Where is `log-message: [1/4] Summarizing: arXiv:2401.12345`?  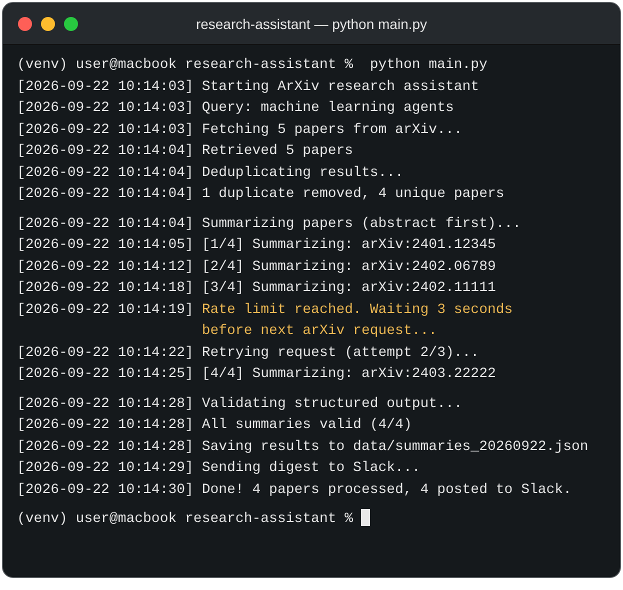
log-message: [1/4] Summarizing: arXiv:2401.12345 is located at coordinates (349, 245).